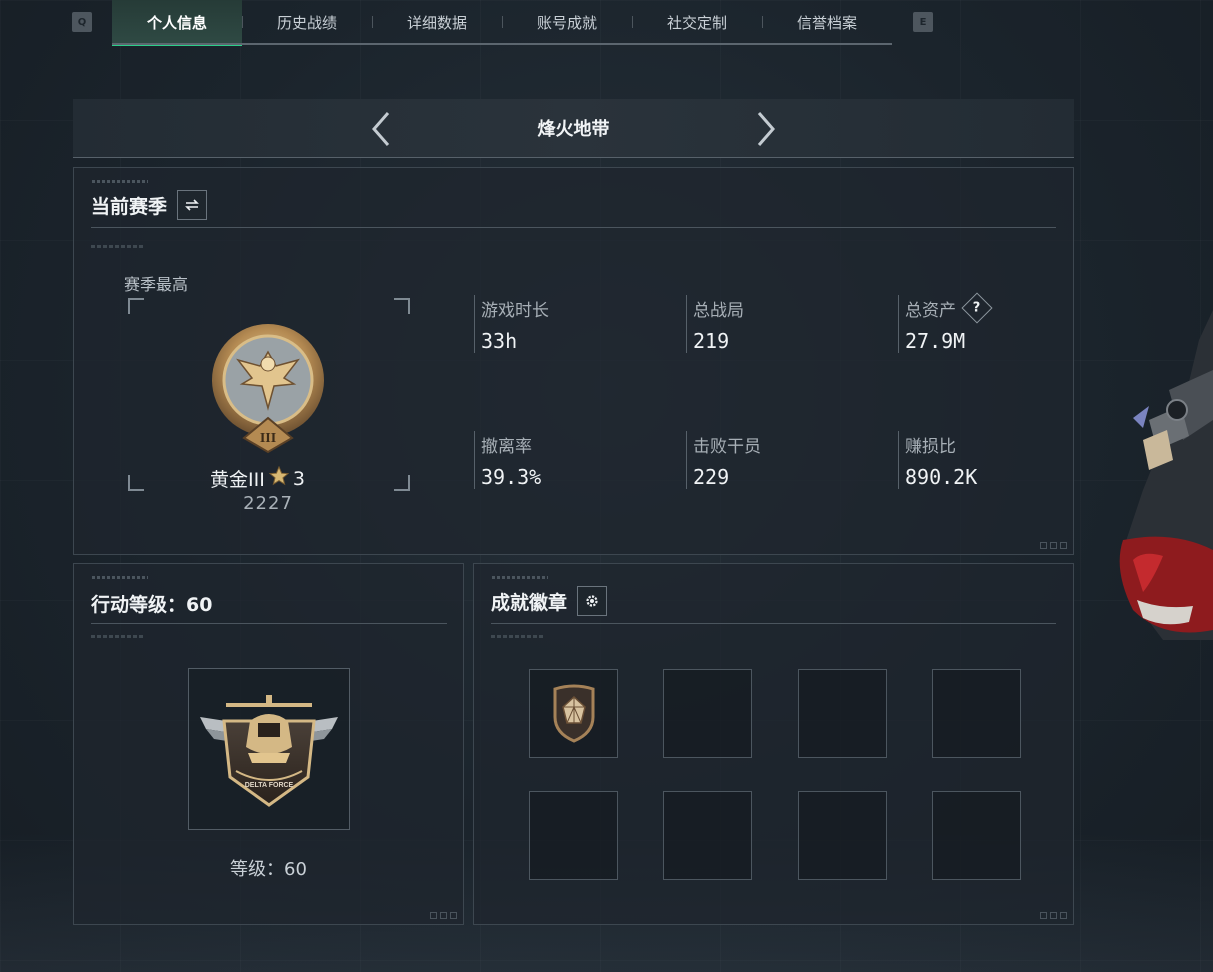 This screenshot has width=1213, height=972. Describe the element at coordinates (711, 477) in the screenshot. I see `stat-value: 229` at that location.